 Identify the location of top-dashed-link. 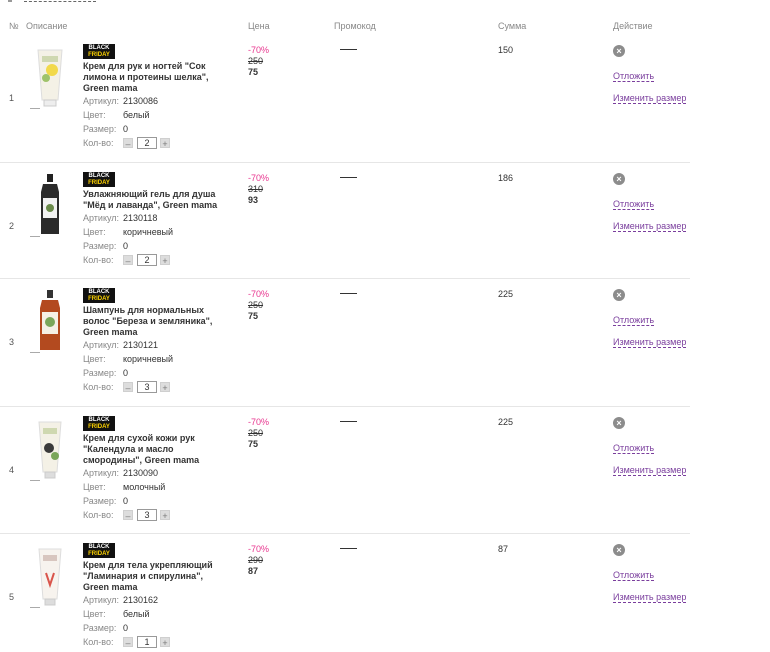
(53, 3).